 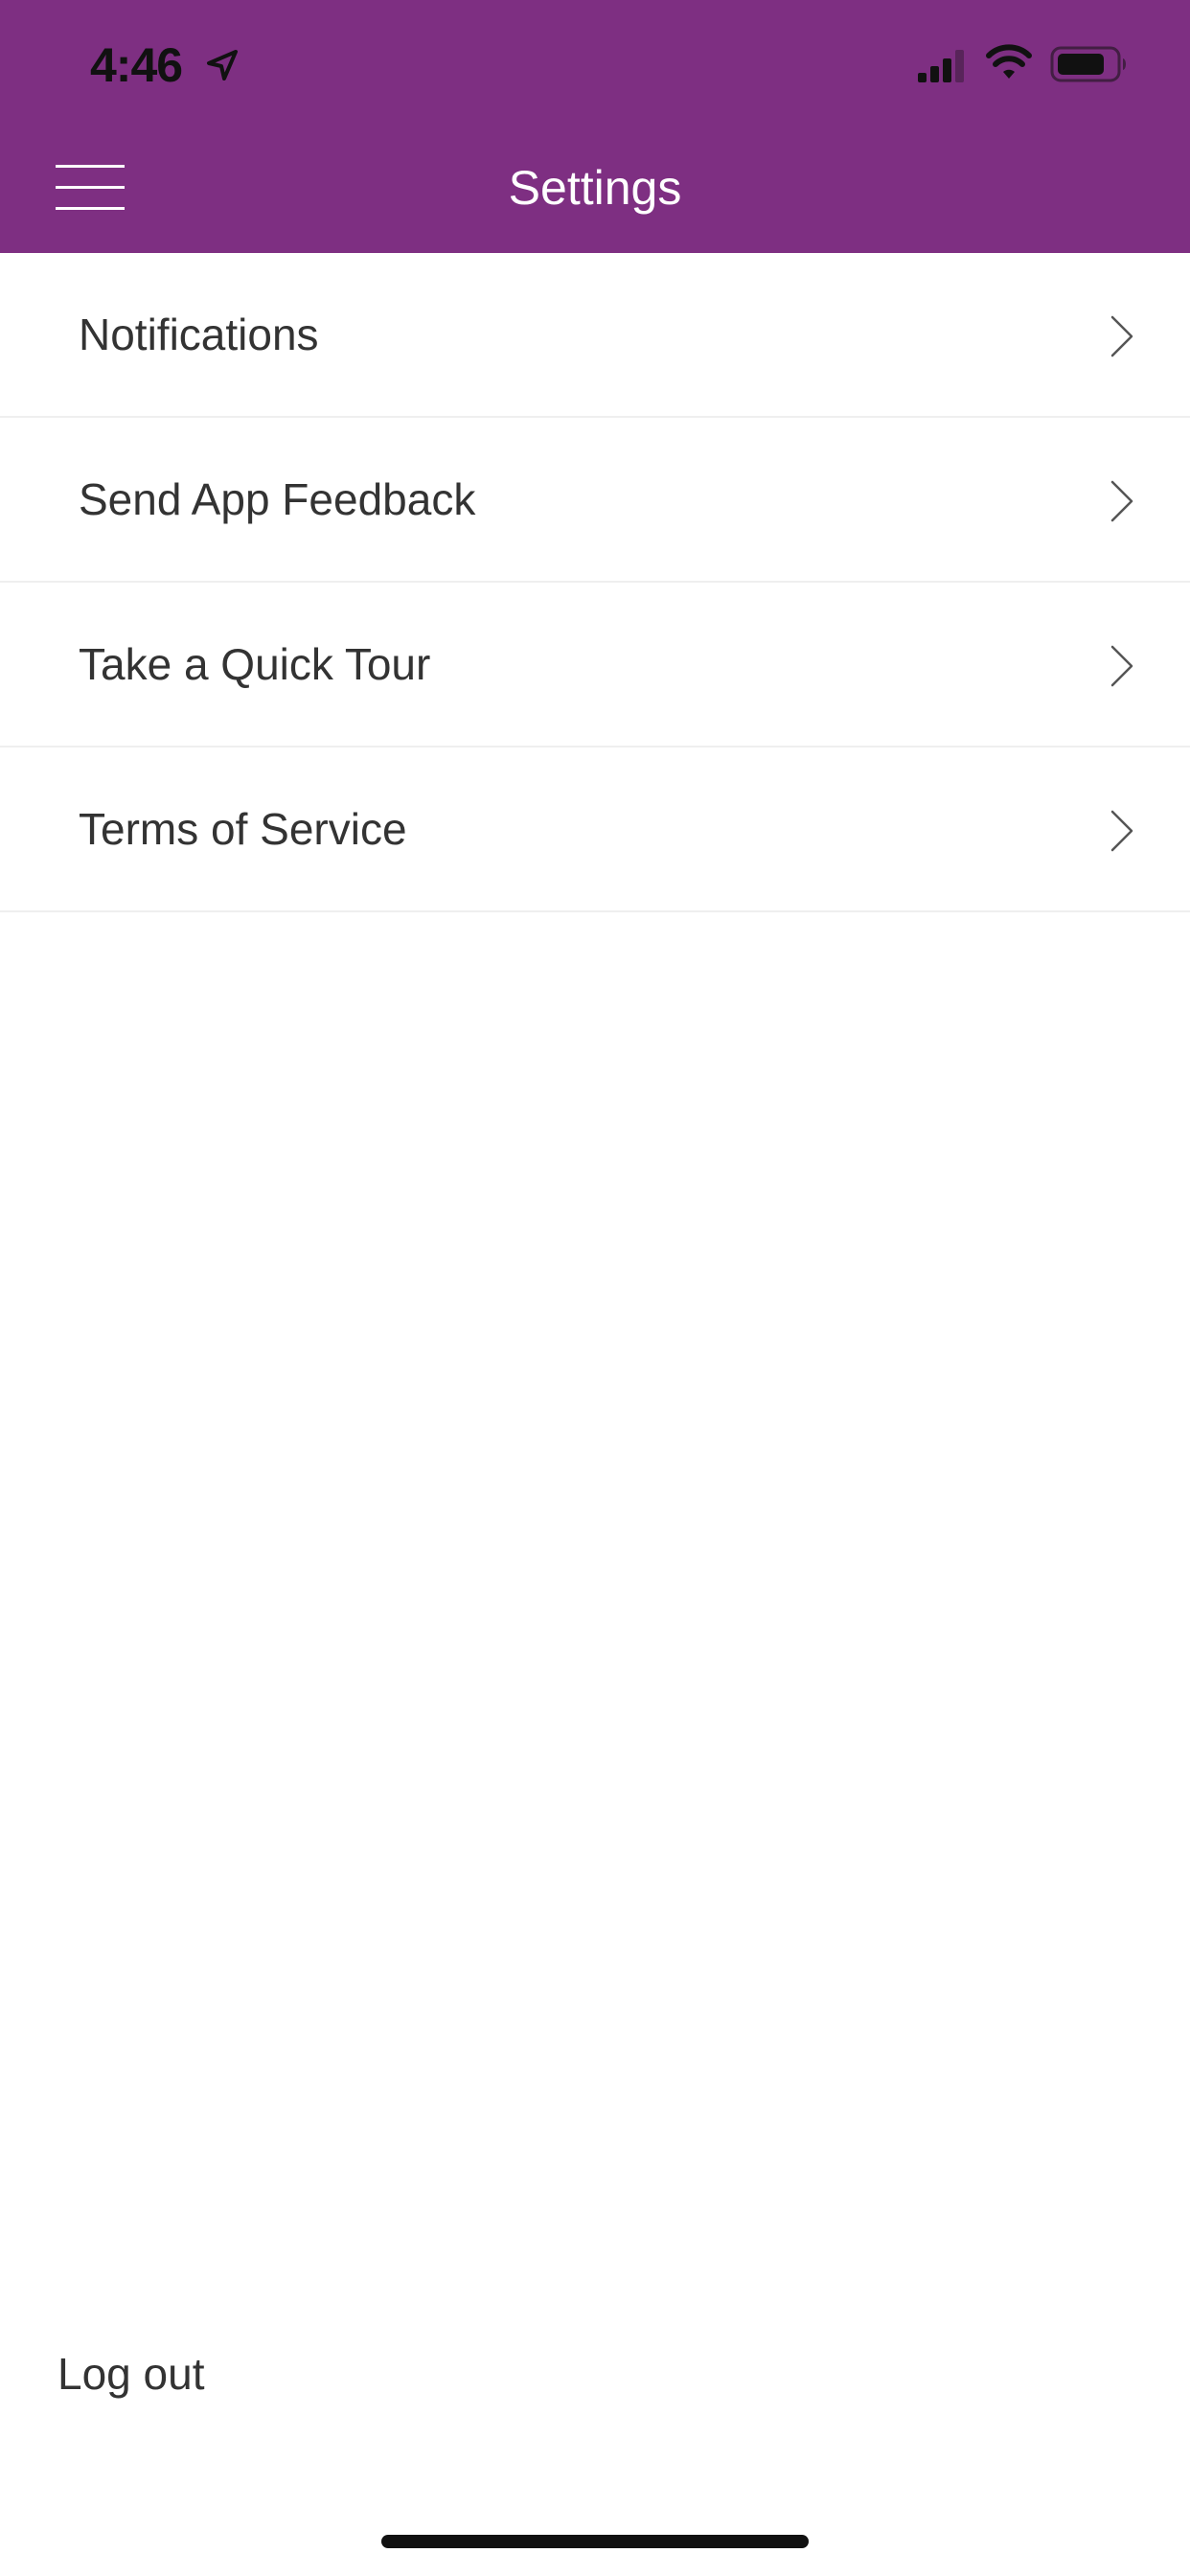 What do you see at coordinates (595, 188) in the screenshot?
I see `page-title: Settings` at bounding box center [595, 188].